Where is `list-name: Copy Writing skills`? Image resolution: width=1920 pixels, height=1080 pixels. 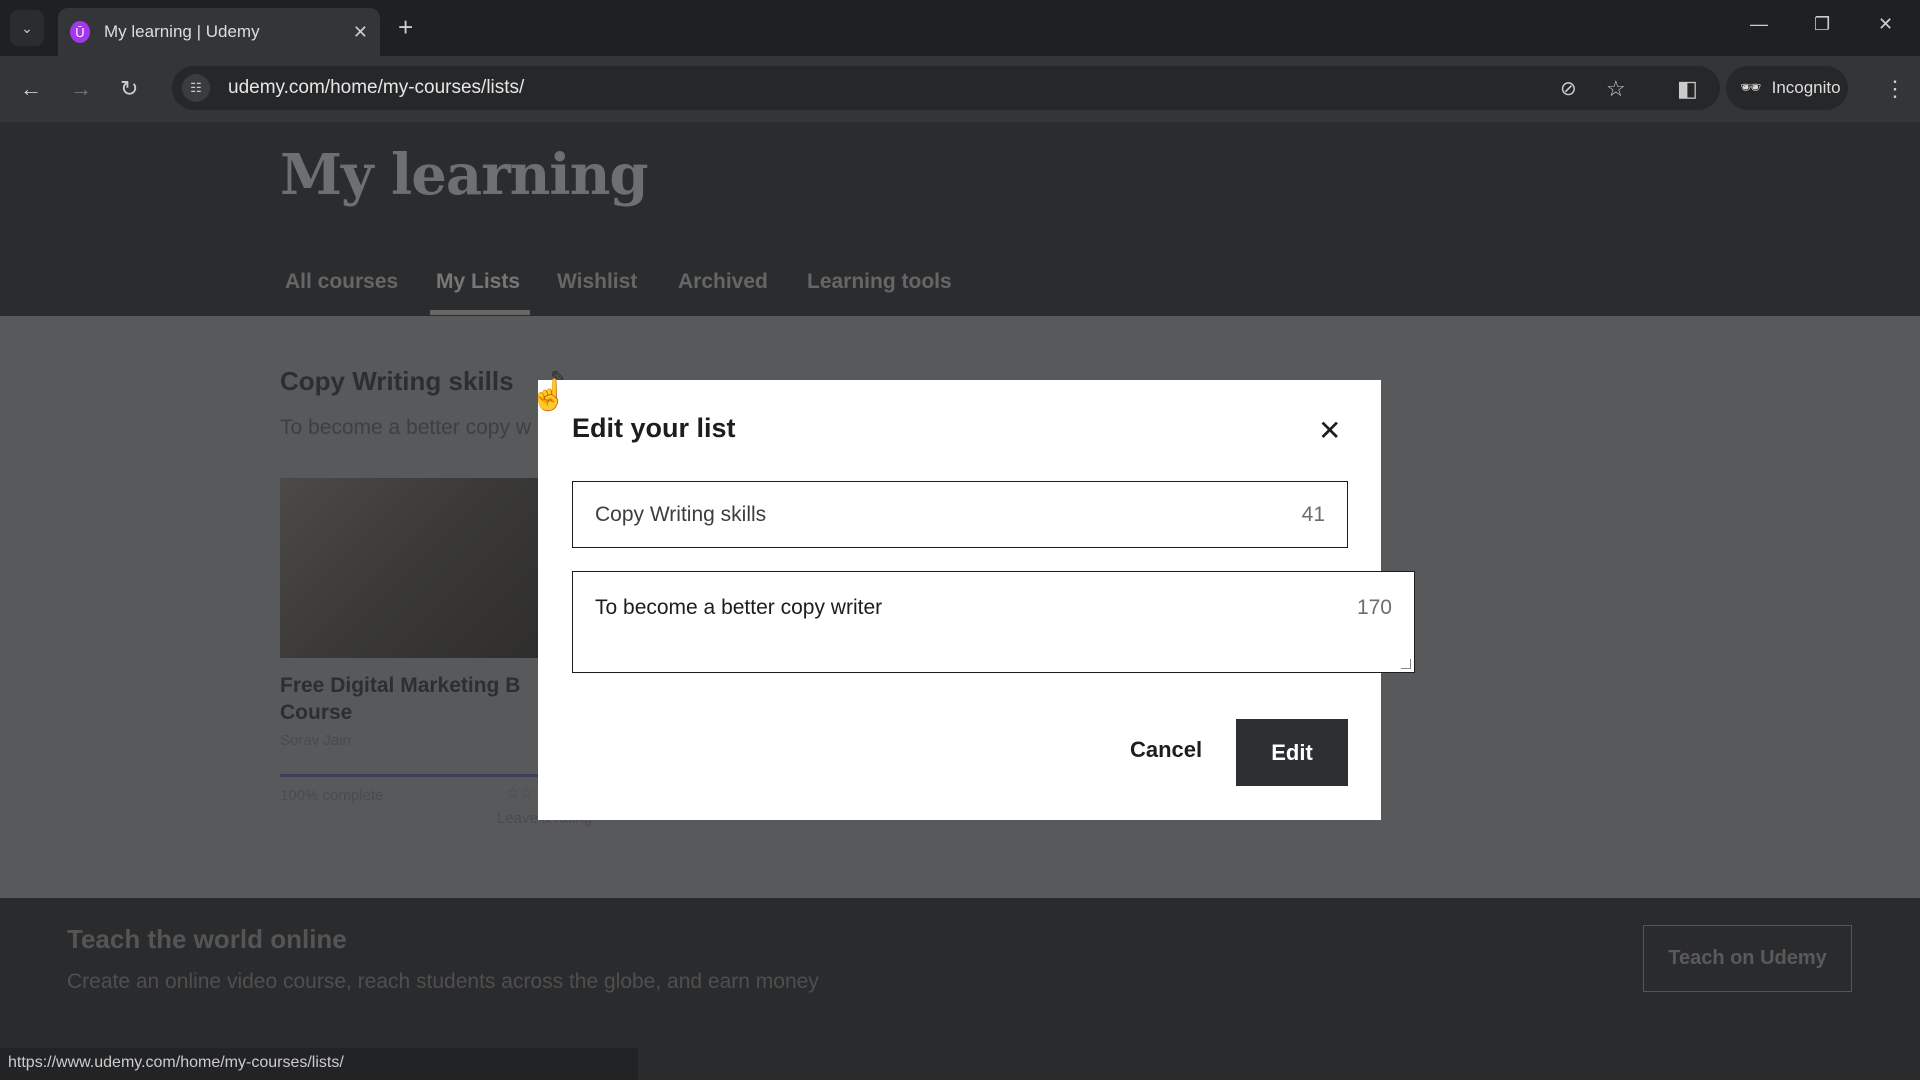 list-name: Copy Writing skills is located at coordinates (397, 381).